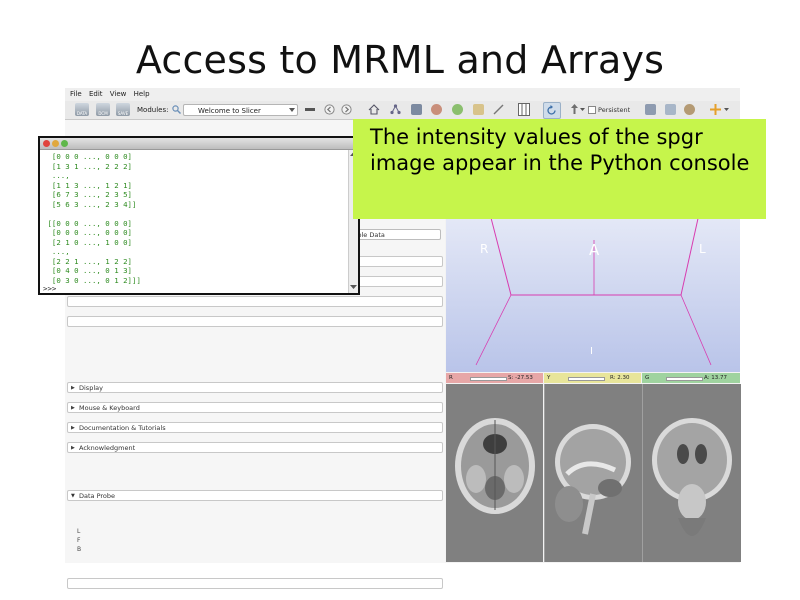  Describe the element at coordinates (684, 379) in the screenshot. I see `green-slice-slider` at that location.